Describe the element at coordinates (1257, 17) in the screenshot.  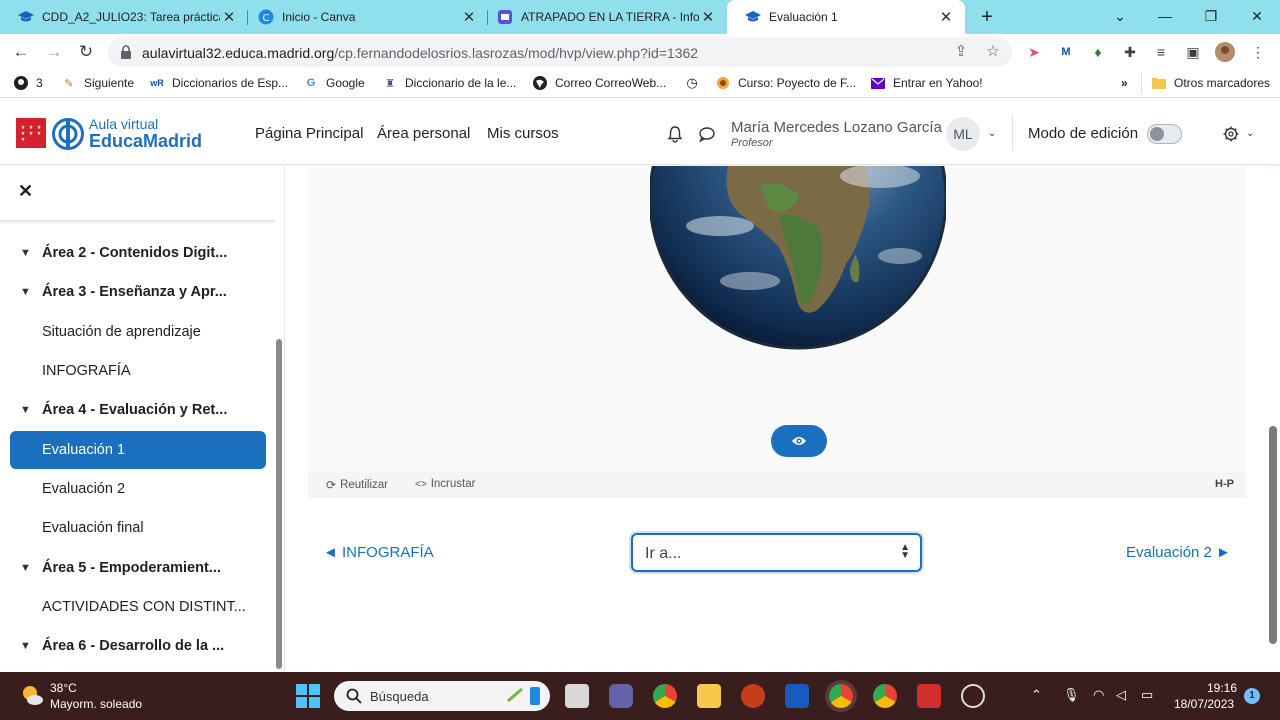
I see `window-close-button: ✕` at that location.